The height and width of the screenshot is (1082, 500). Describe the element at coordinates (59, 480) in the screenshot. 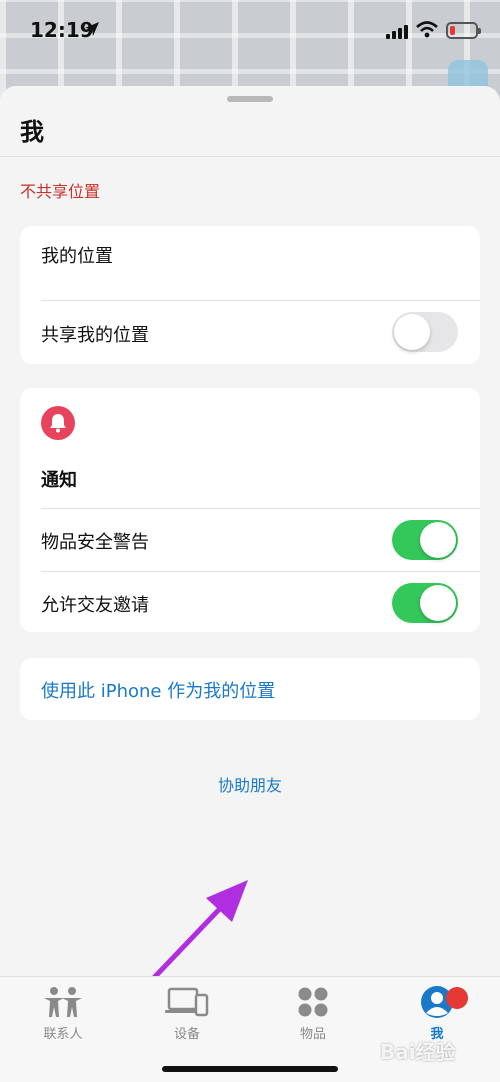

I see `notifications-title: 通知` at that location.